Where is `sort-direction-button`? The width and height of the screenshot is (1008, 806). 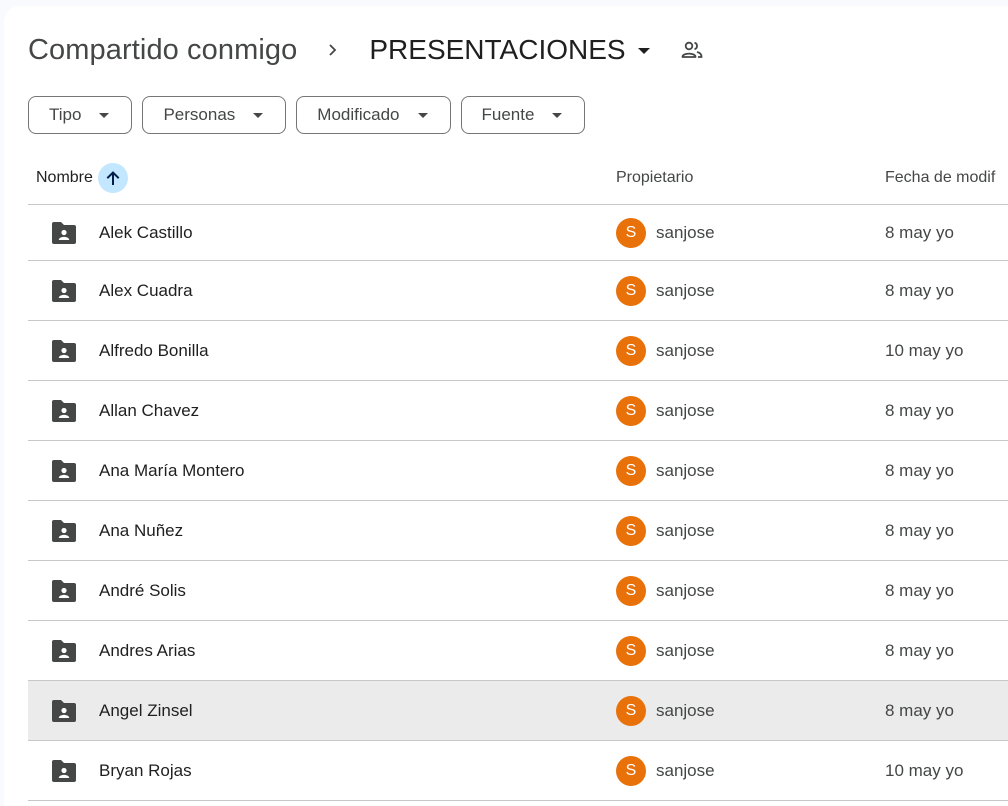 sort-direction-button is located at coordinates (112, 178).